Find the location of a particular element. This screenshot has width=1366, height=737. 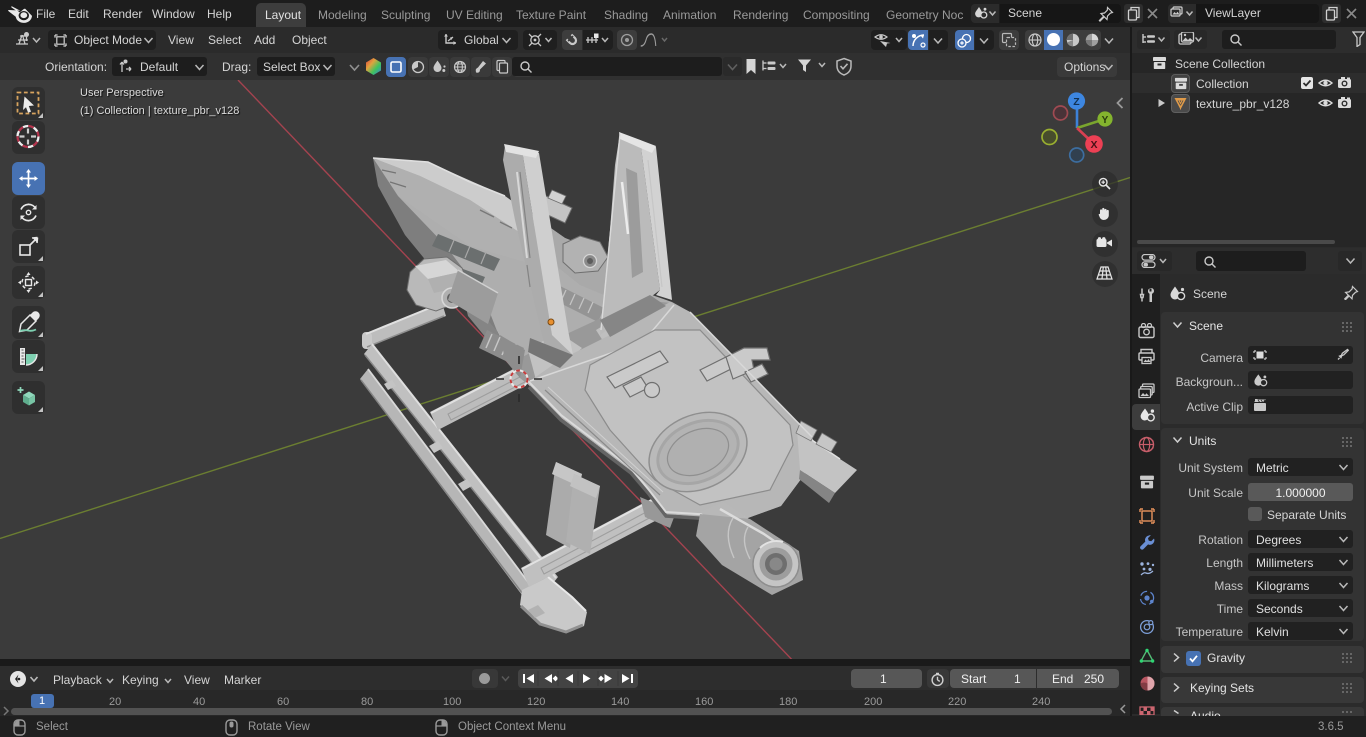

svg-text: Y is located at coordinates (1105, 120).